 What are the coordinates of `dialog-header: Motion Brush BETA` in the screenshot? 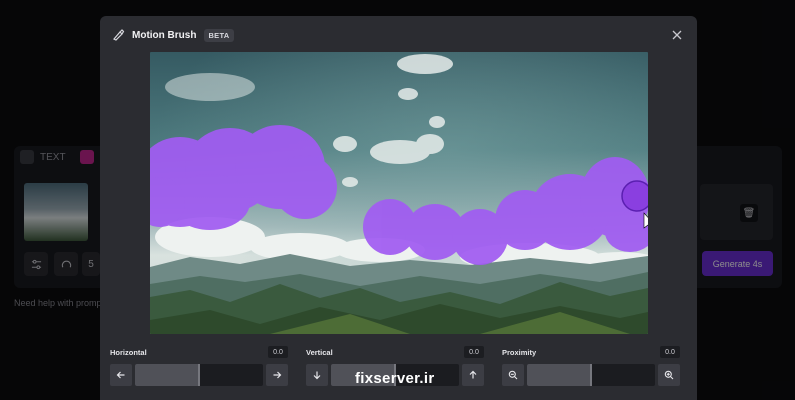 It's located at (398, 35).